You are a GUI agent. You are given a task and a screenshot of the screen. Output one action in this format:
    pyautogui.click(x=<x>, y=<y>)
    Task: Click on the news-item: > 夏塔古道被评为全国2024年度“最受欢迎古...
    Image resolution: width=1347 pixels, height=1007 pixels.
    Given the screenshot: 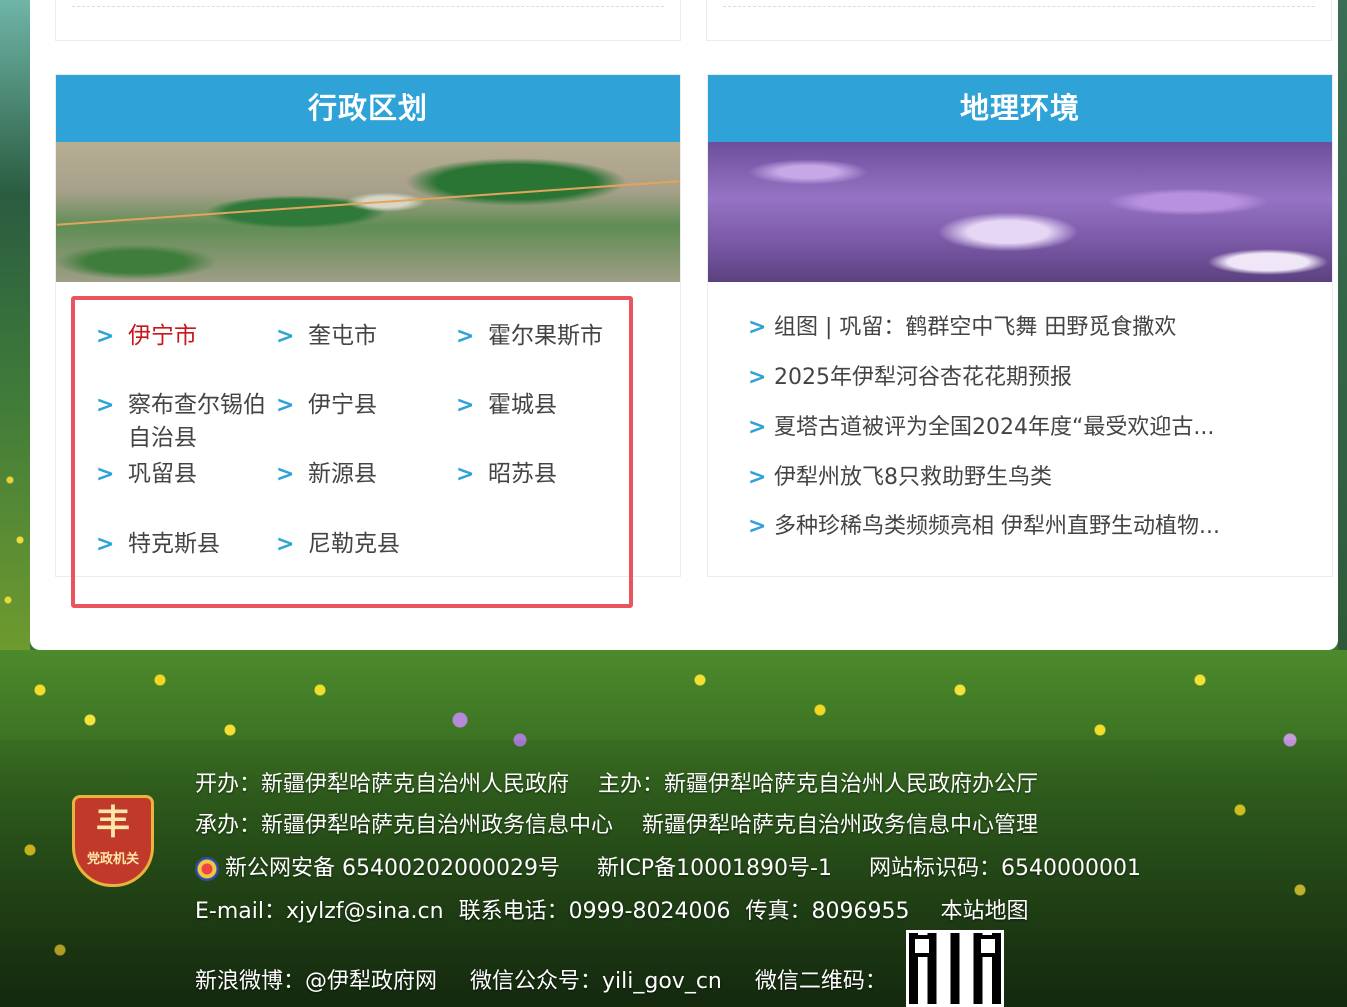 What is the action you would take?
    pyautogui.click(x=1028, y=428)
    